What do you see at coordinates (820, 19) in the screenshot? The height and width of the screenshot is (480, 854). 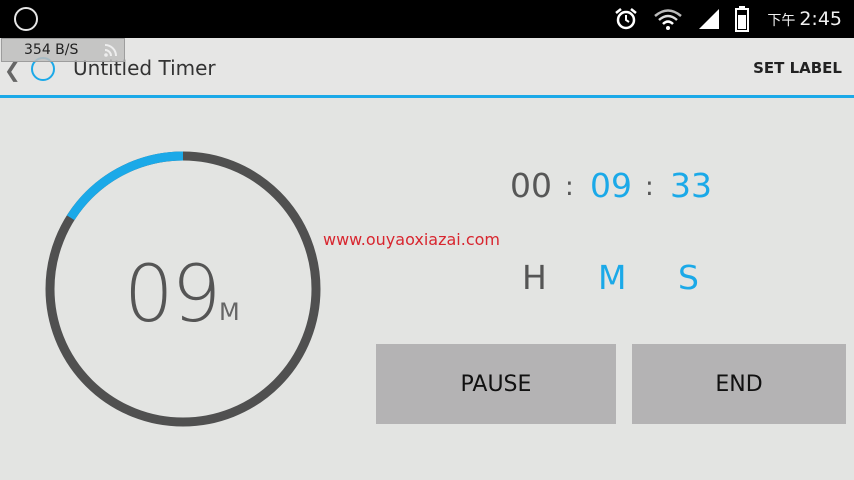 I see `status-time-value: 2:45` at bounding box center [820, 19].